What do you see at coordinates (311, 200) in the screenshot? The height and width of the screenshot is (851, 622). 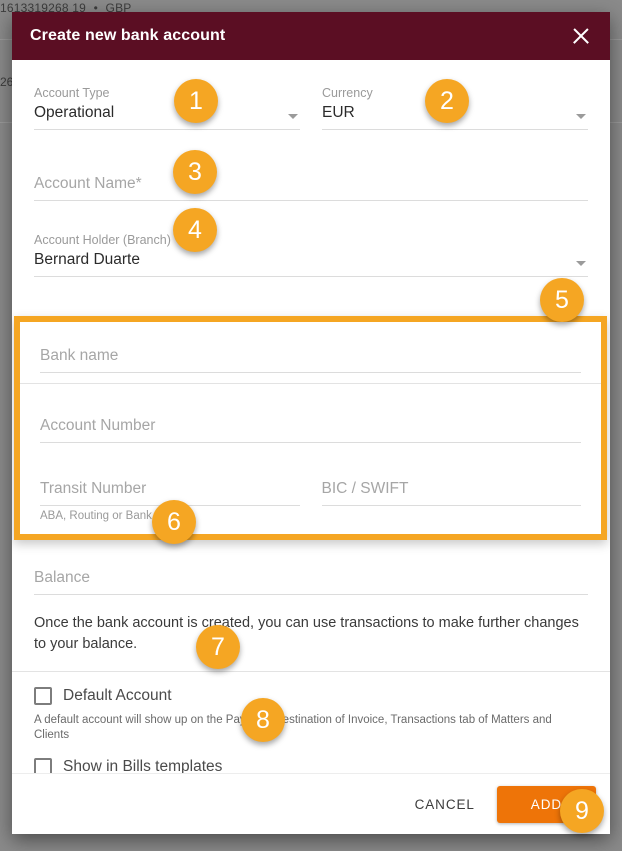 I see `account-name-underline` at bounding box center [311, 200].